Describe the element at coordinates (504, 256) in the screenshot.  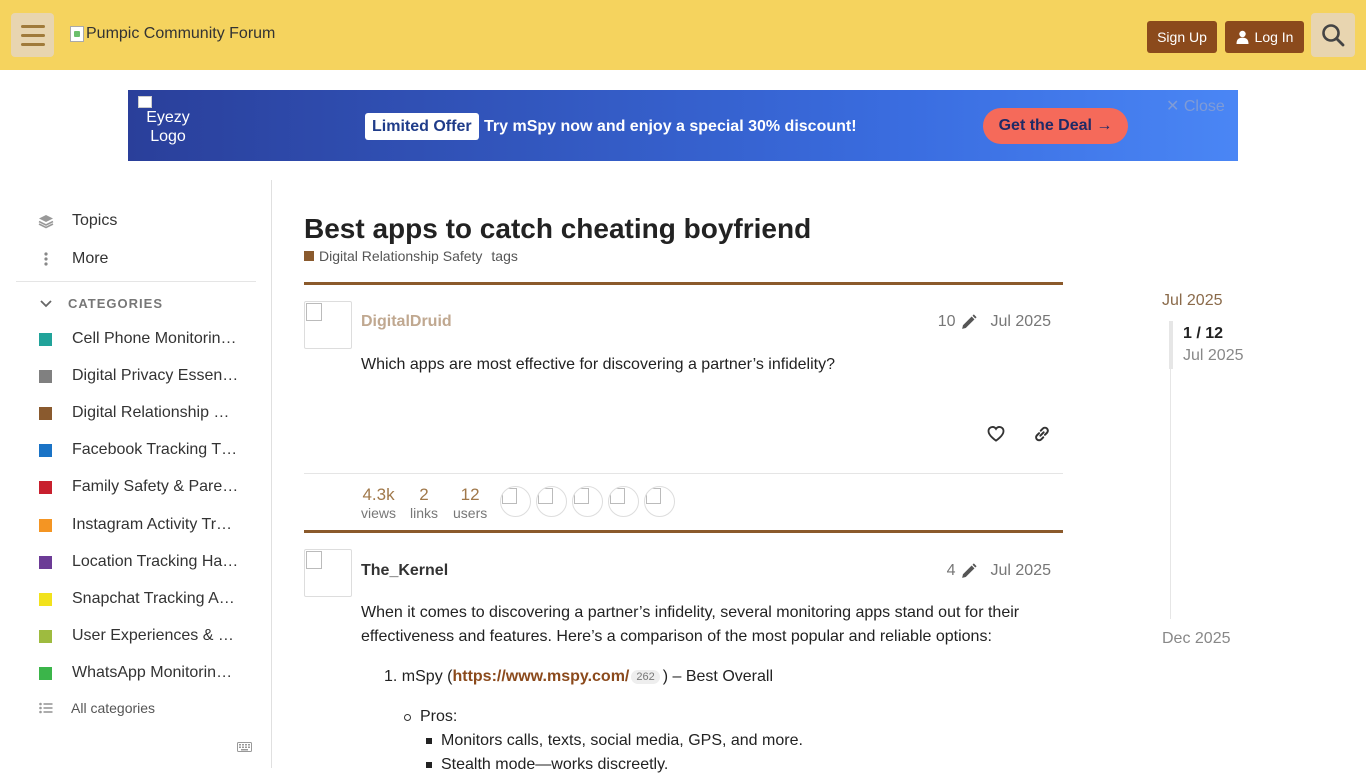
I see `topic-tags-label: tags` at that location.